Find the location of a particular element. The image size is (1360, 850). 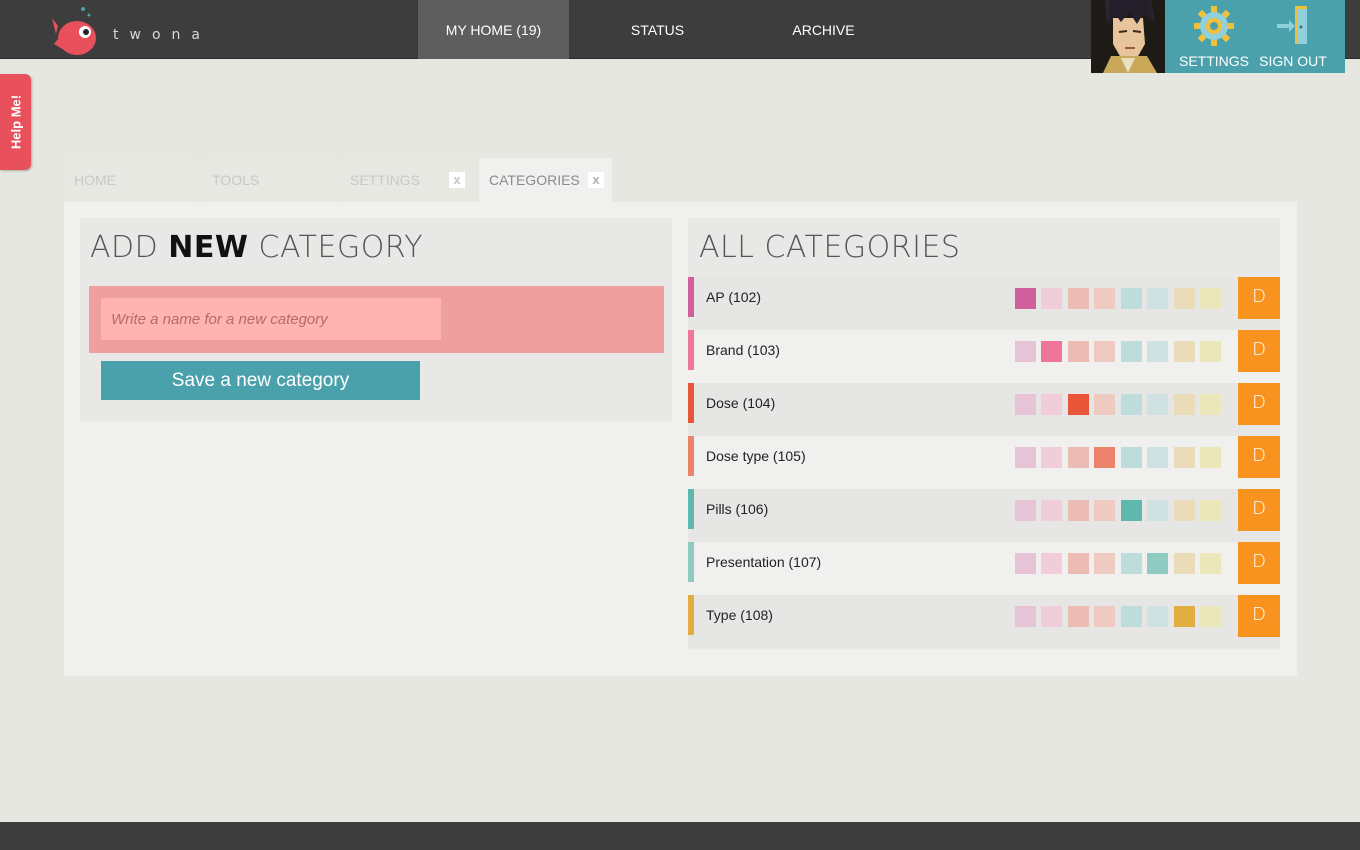

settings-button: SETTINGS is located at coordinates (1214, 36).